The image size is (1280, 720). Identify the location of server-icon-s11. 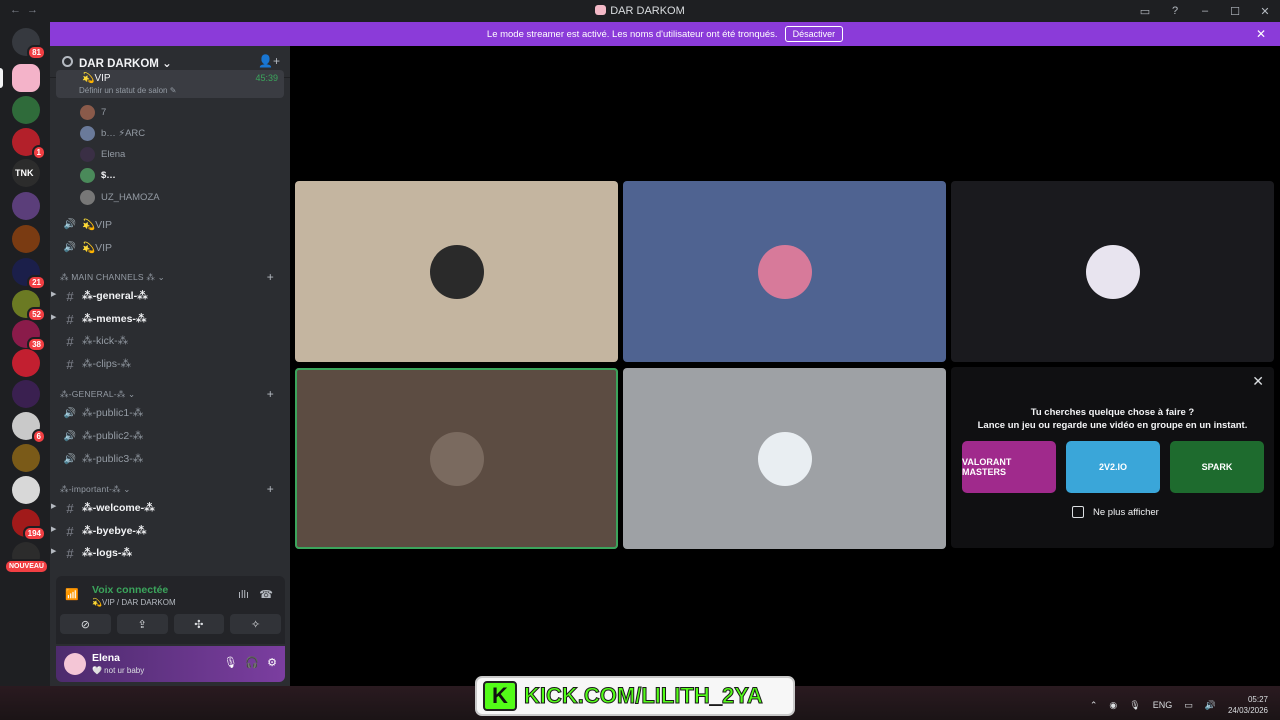
(26, 394).